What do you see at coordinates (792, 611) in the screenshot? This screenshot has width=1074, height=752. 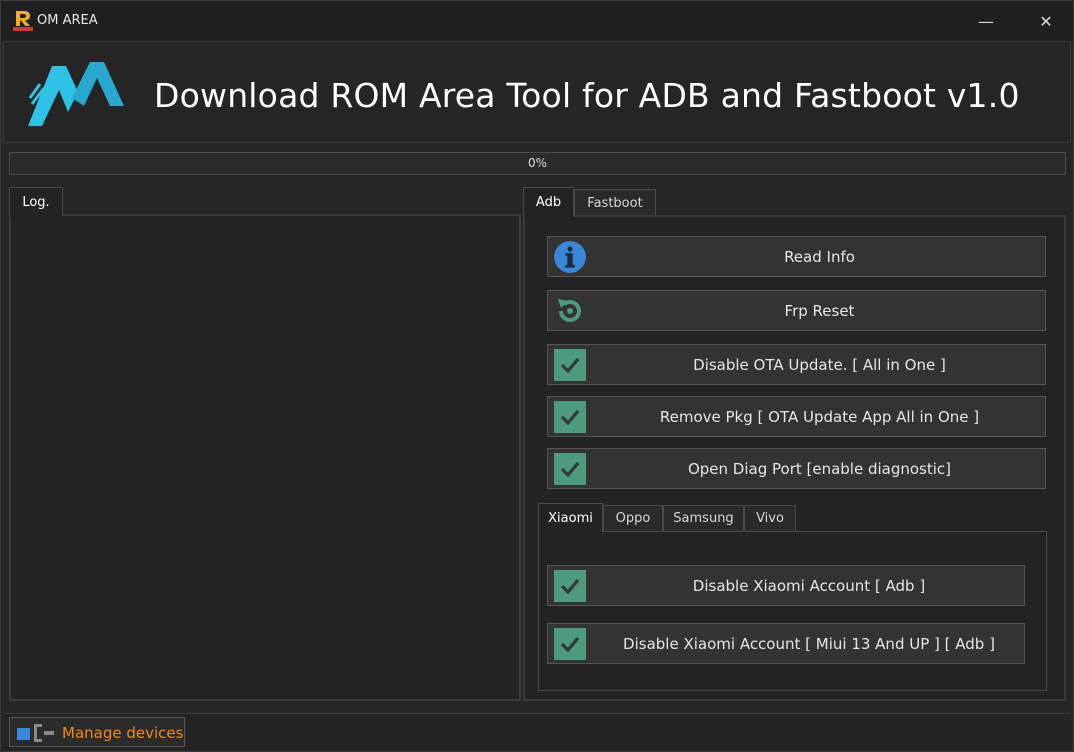 I see `xiaomi-panel` at bounding box center [792, 611].